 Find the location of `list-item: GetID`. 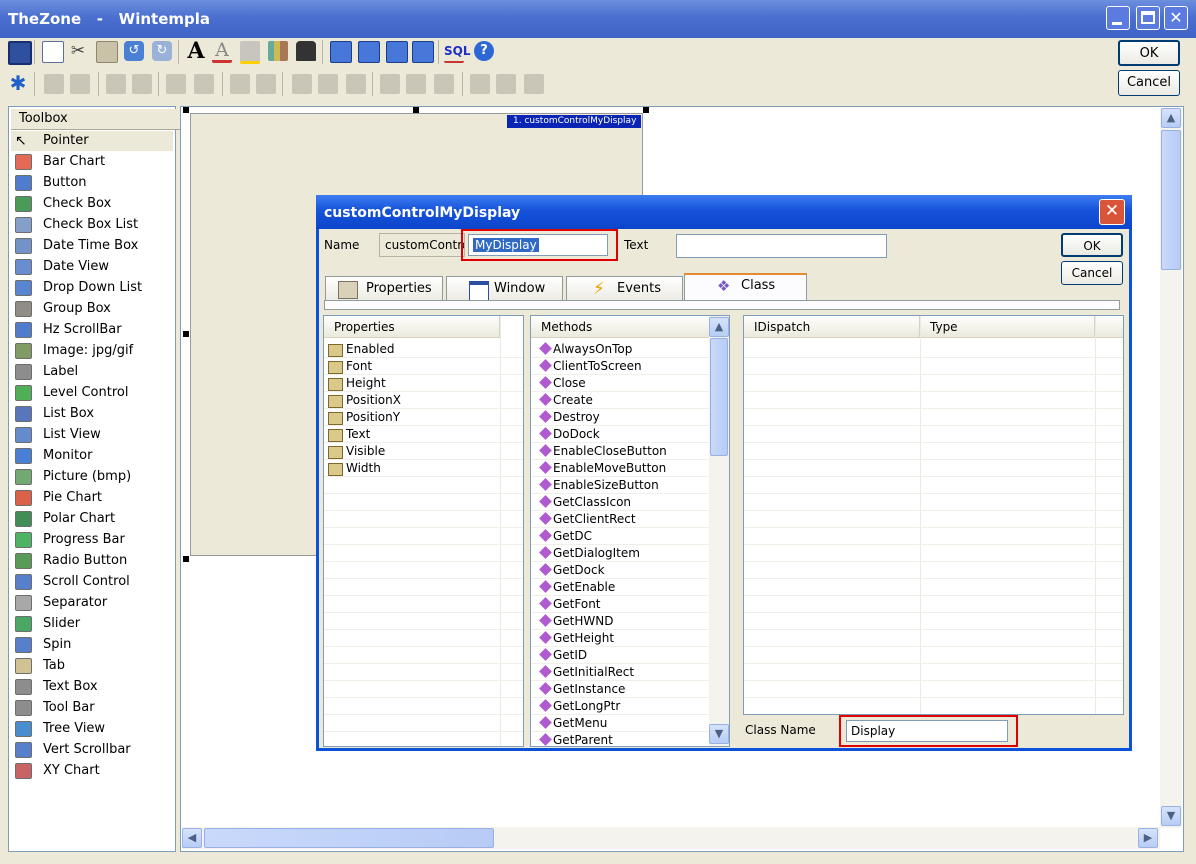

list-item: GetID is located at coordinates (620, 655).